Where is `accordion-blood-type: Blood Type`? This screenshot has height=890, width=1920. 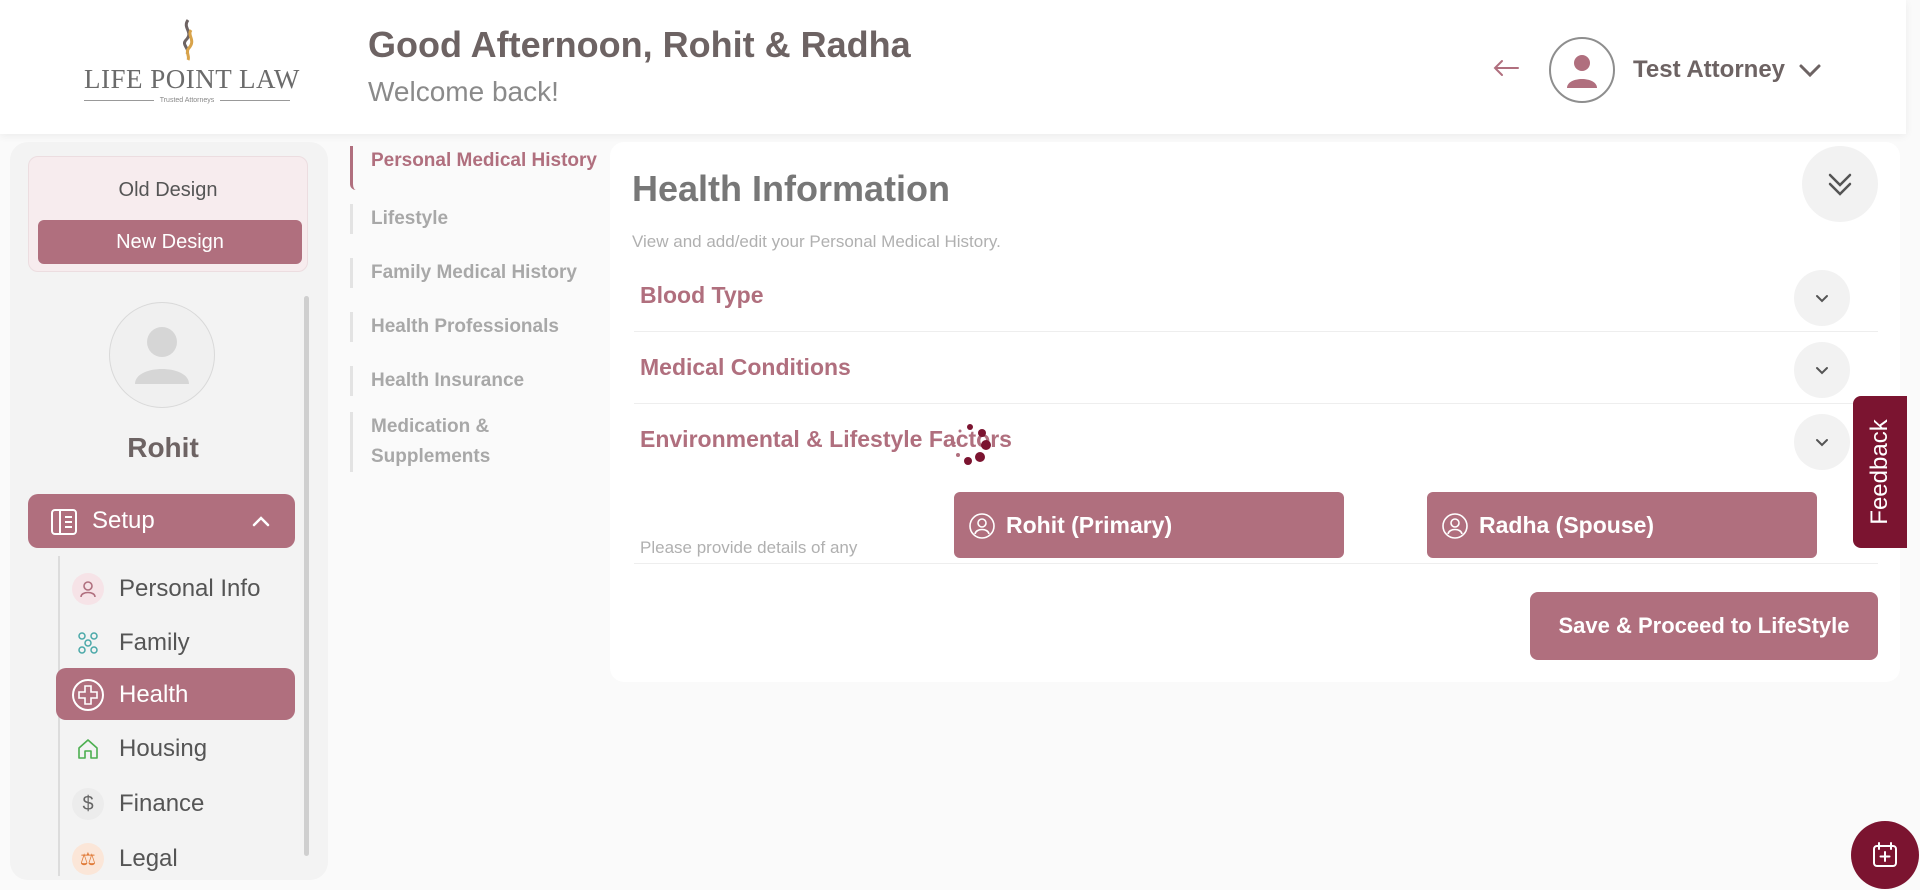 accordion-blood-type: Blood Type is located at coordinates (1256, 297).